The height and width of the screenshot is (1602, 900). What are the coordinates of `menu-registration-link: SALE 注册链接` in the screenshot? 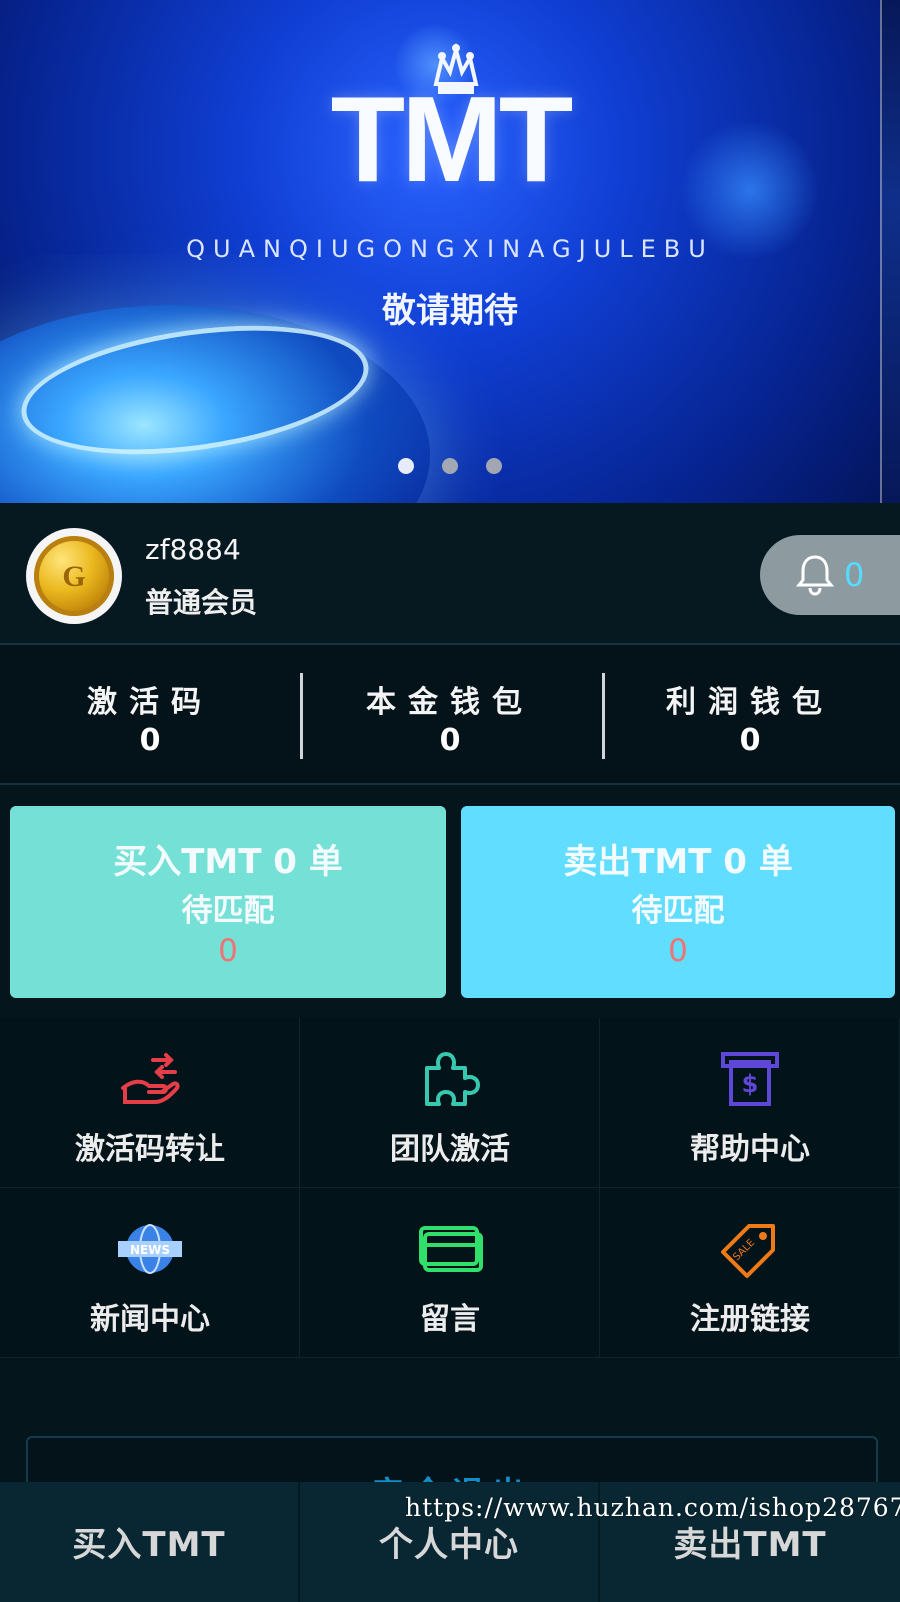 It's located at (750, 1273).